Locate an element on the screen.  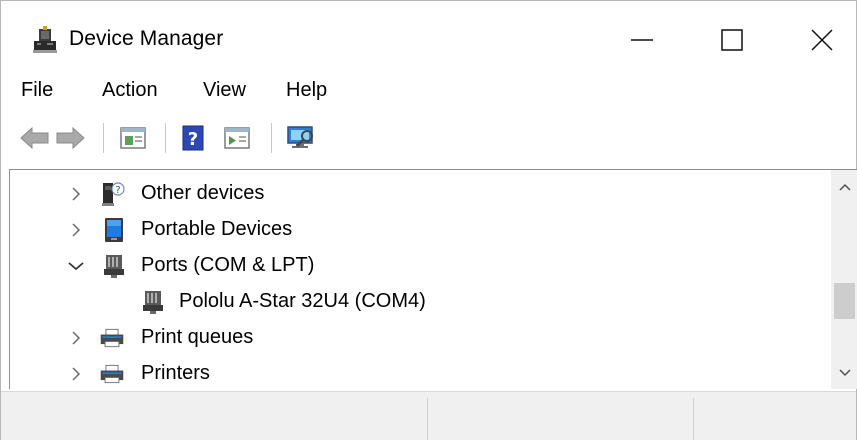
tree-item-label: Ports (COM & LPT) is located at coordinates (228, 265).